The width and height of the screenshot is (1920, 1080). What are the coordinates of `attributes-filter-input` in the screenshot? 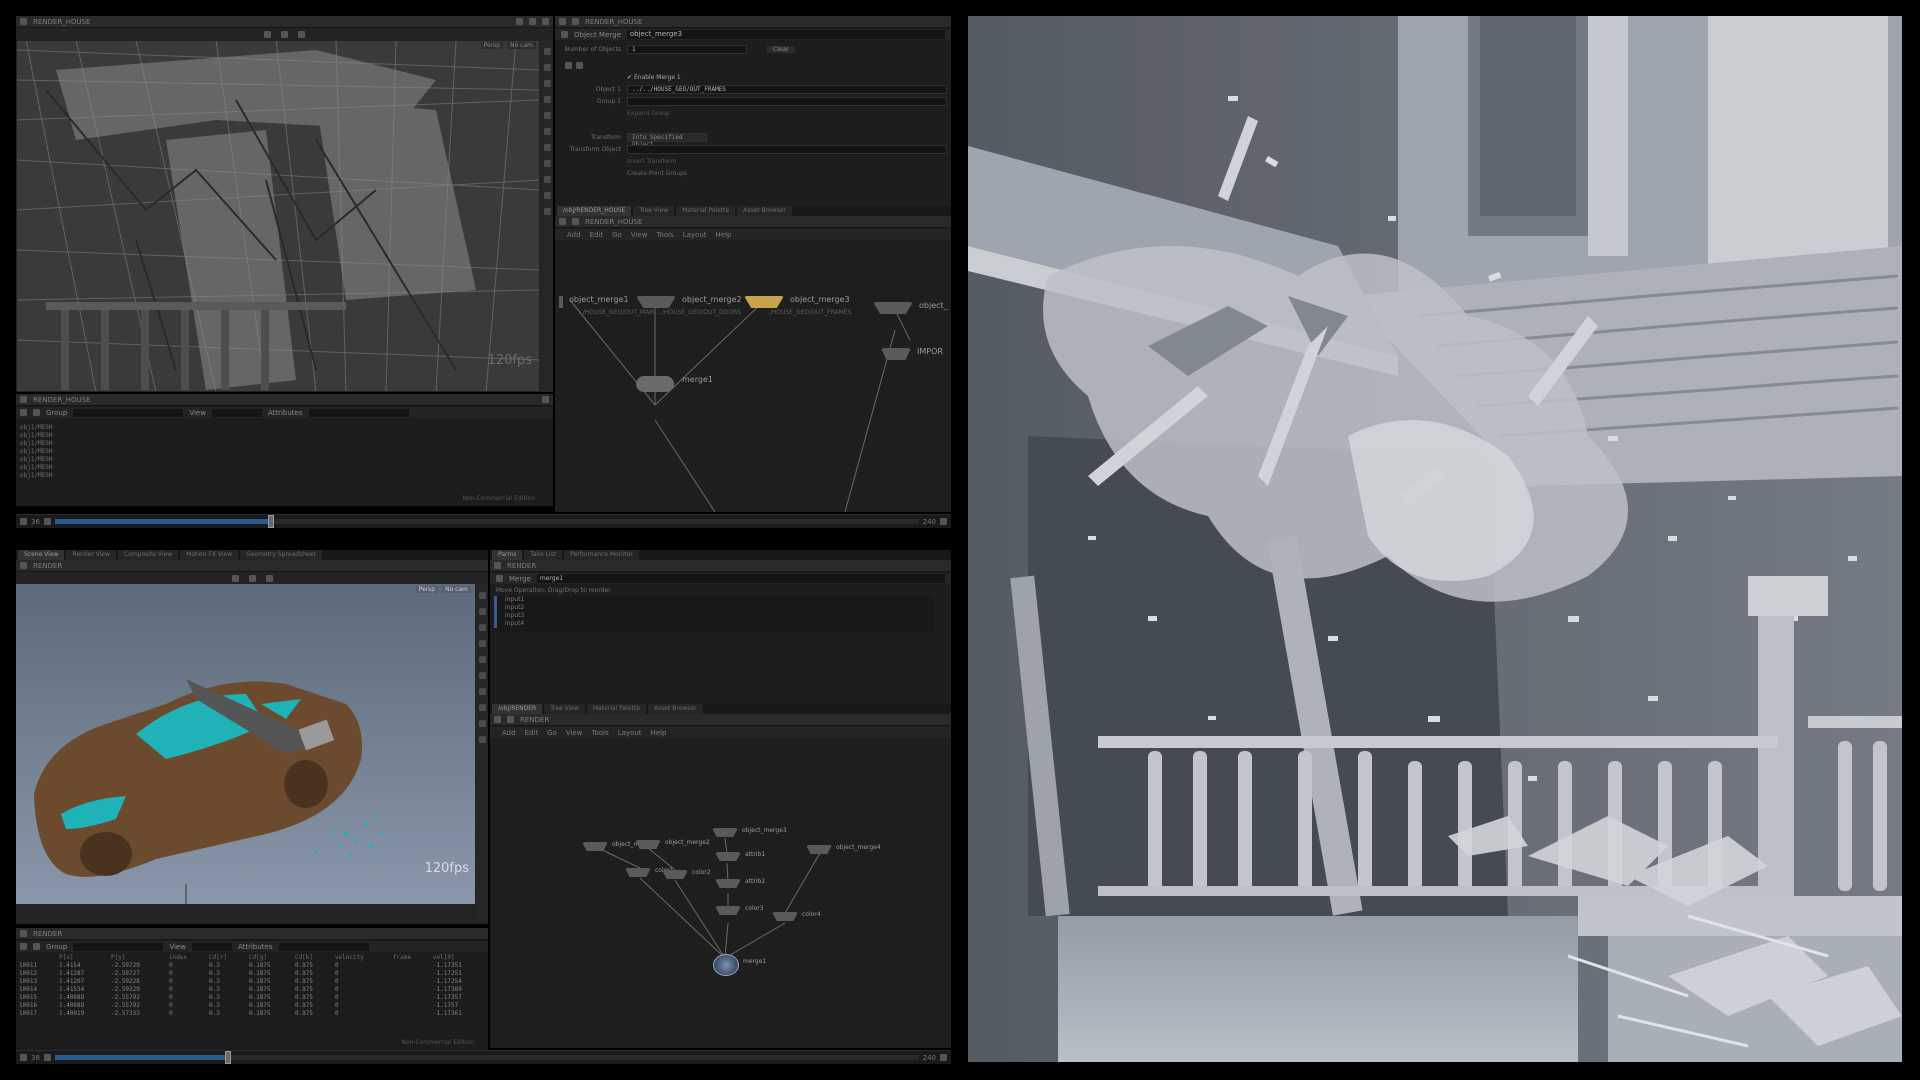 It's located at (358, 412).